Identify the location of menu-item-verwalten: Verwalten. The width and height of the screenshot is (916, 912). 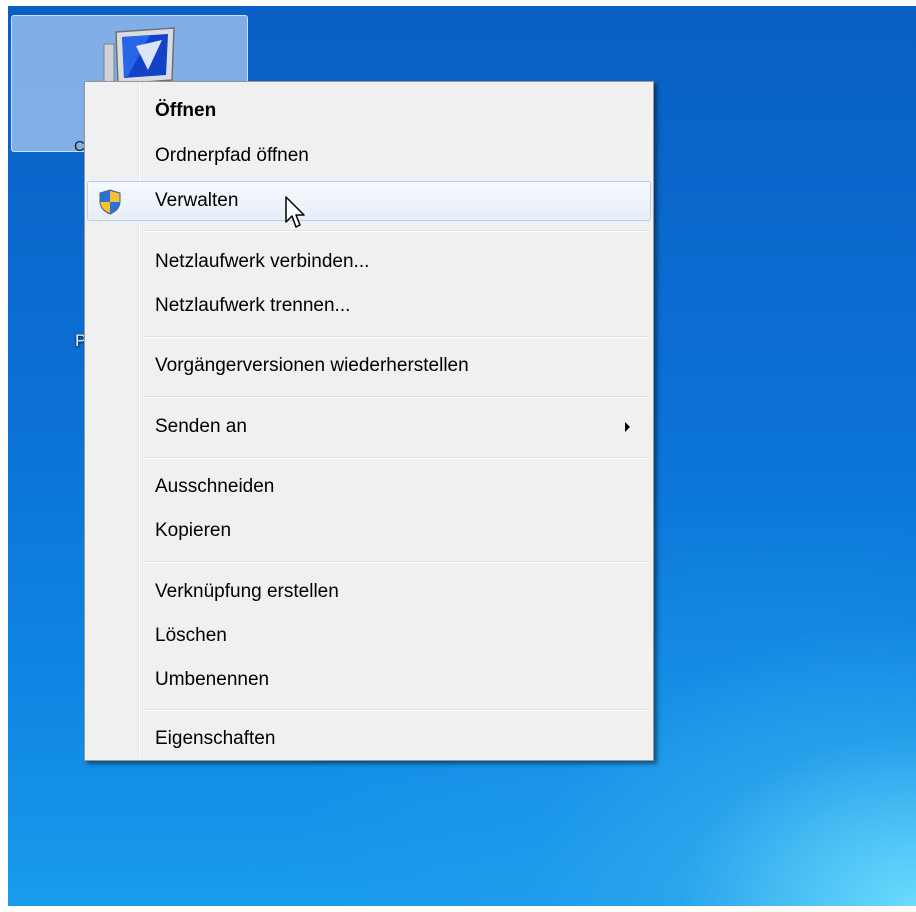
(369, 201).